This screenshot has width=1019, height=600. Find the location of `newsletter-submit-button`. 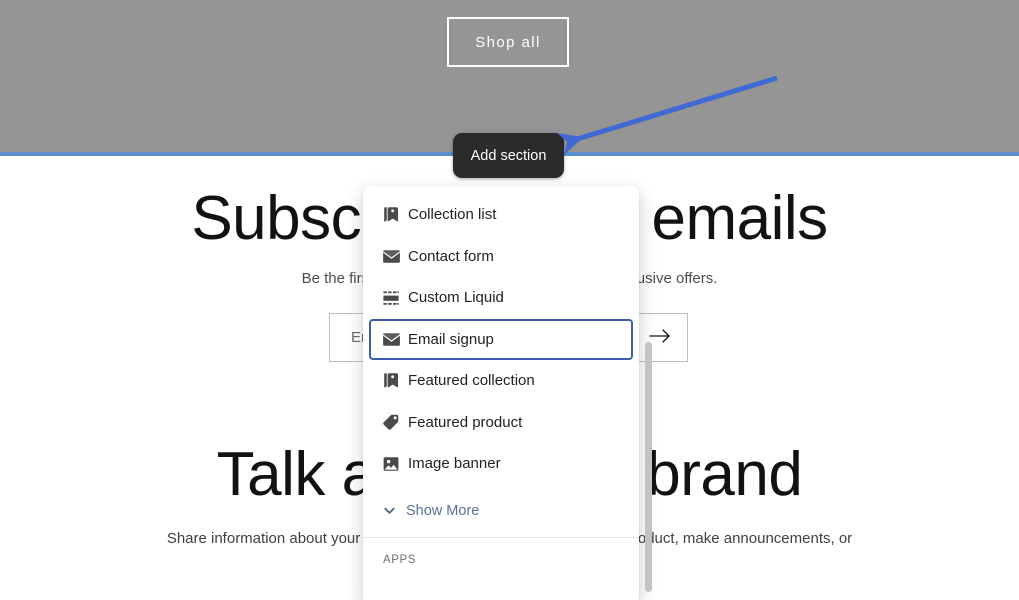

newsletter-submit-button is located at coordinates (660, 337).